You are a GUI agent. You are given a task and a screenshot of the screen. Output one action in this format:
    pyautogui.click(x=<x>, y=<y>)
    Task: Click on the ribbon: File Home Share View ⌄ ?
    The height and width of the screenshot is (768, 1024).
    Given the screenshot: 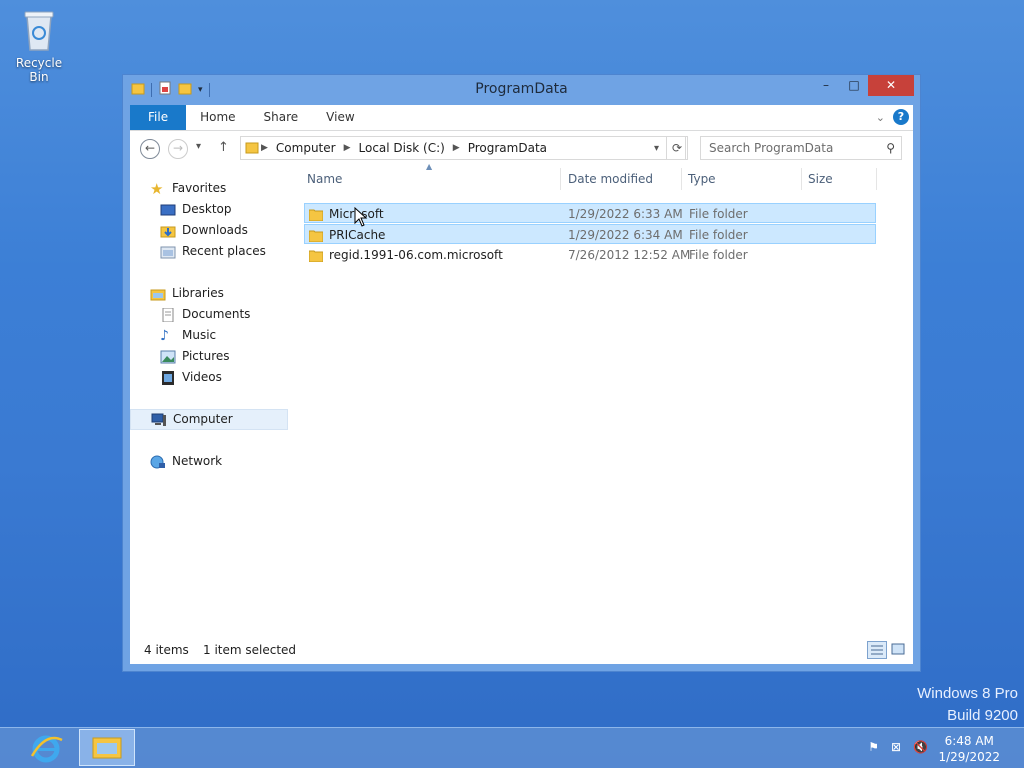 What is the action you would take?
    pyautogui.click(x=521, y=118)
    